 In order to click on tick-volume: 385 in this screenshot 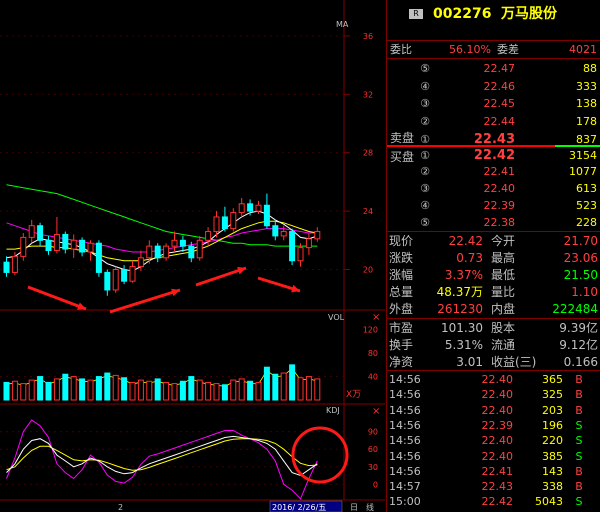, I will do `click(552, 456)`.